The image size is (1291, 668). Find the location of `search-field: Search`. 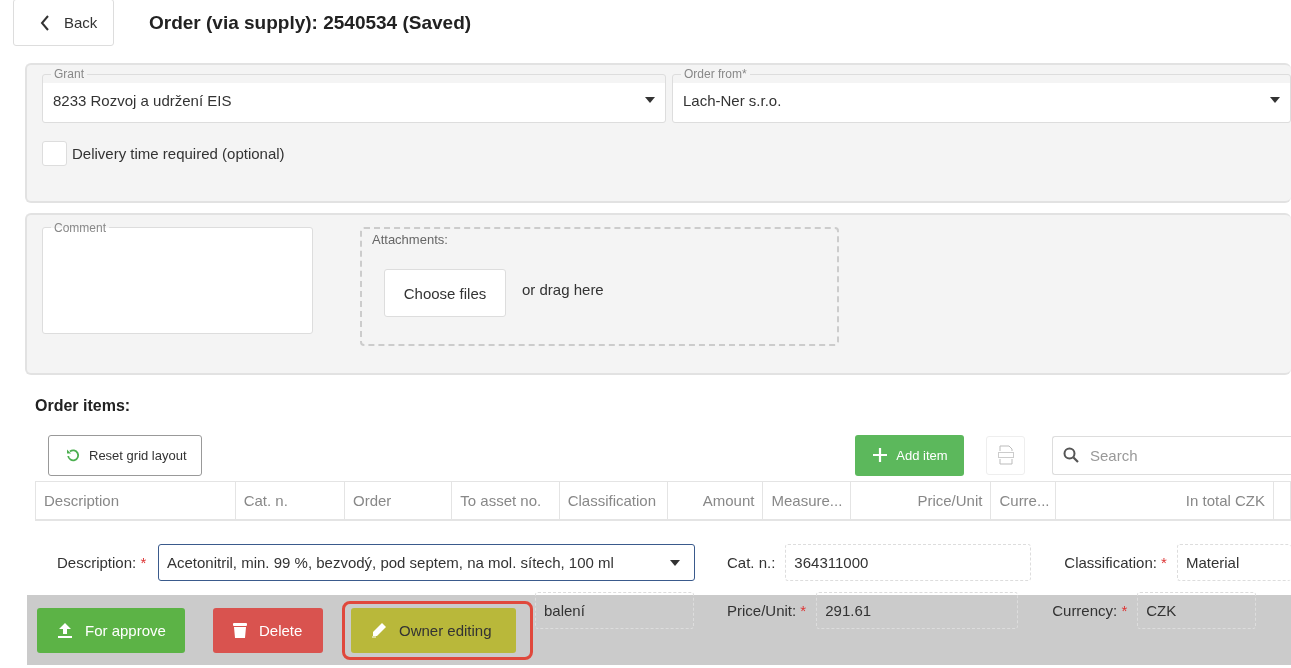

search-field: Search is located at coordinates (1171, 455).